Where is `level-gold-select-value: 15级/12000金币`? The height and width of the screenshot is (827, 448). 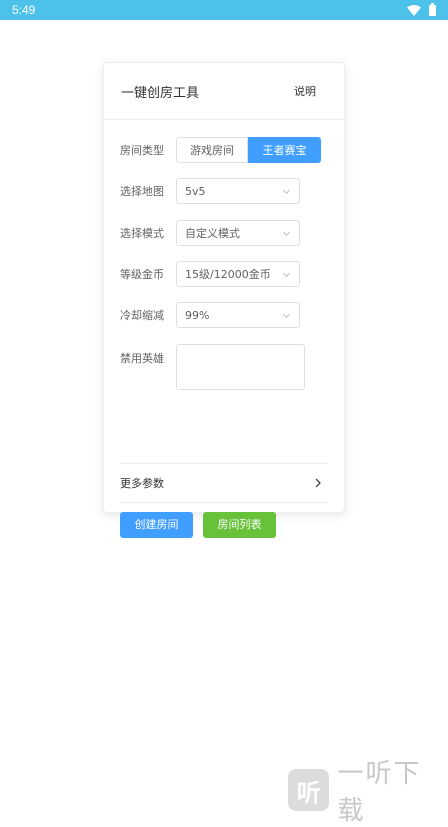
level-gold-select-value: 15级/12000金币 is located at coordinates (228, 274).